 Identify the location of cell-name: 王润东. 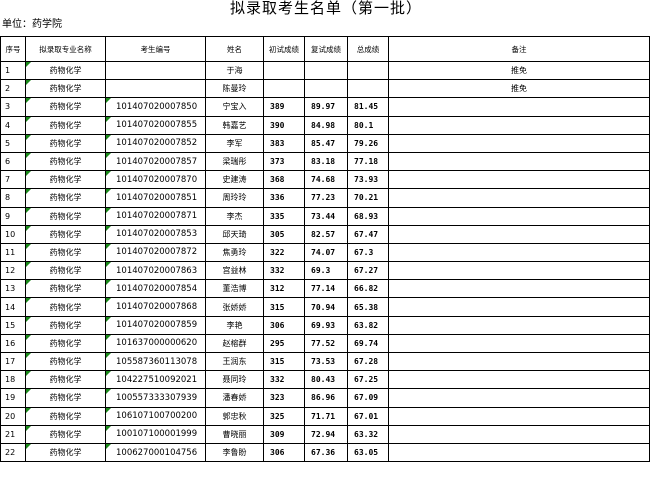
(234, 361).